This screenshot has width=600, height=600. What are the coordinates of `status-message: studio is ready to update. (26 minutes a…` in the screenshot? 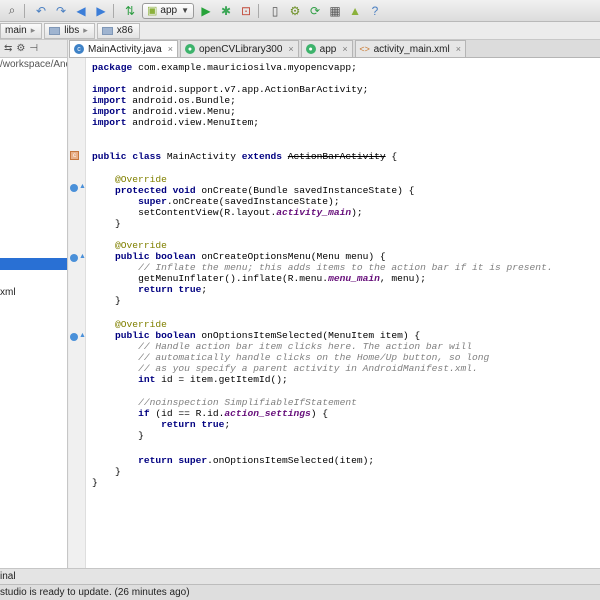 It's located at (95, 592).